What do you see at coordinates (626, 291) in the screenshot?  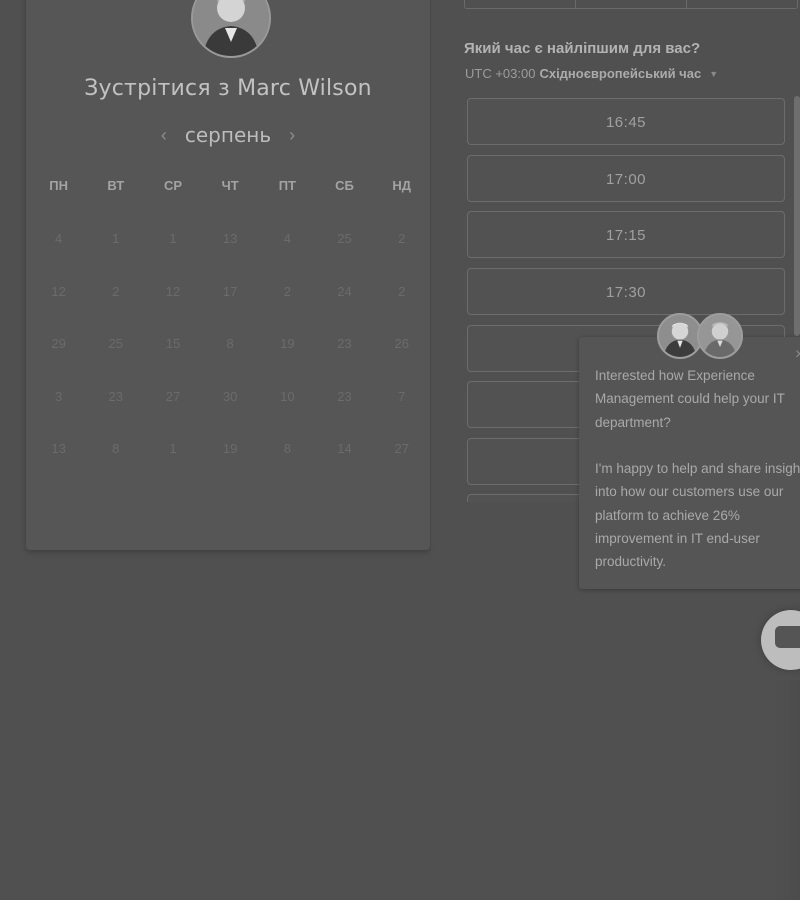 I see `time-slot-button: 17:30` at bounding box center [626, 291].